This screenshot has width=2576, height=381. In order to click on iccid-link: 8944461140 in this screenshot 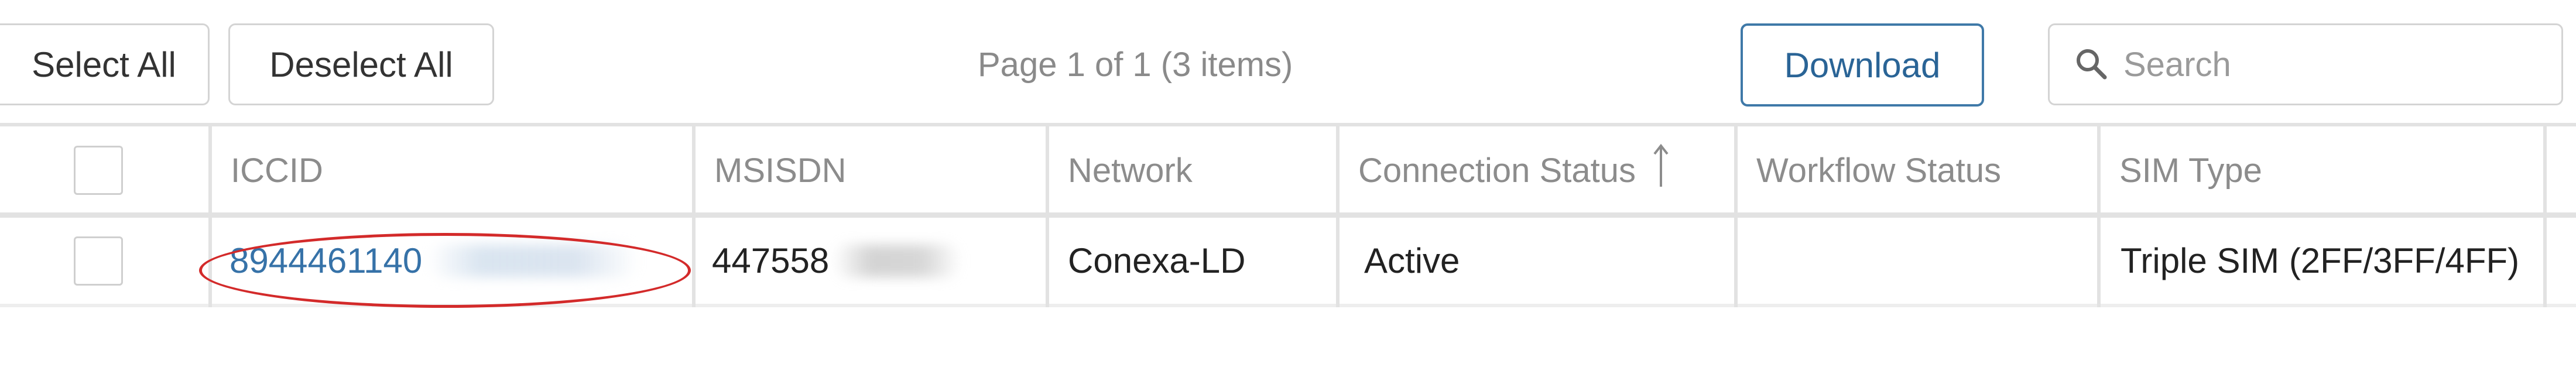, I will do `click(325, 261)`.